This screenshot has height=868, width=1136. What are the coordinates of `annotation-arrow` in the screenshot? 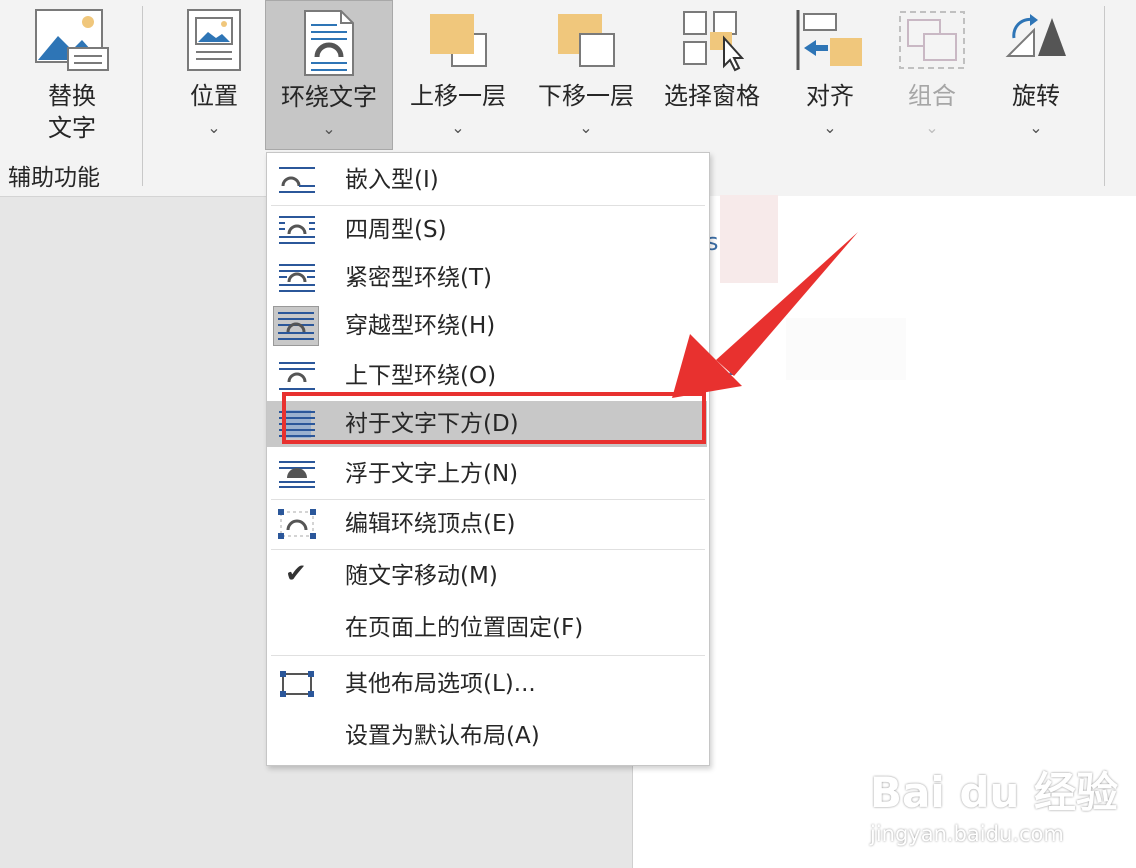 It's located at (765, 315).